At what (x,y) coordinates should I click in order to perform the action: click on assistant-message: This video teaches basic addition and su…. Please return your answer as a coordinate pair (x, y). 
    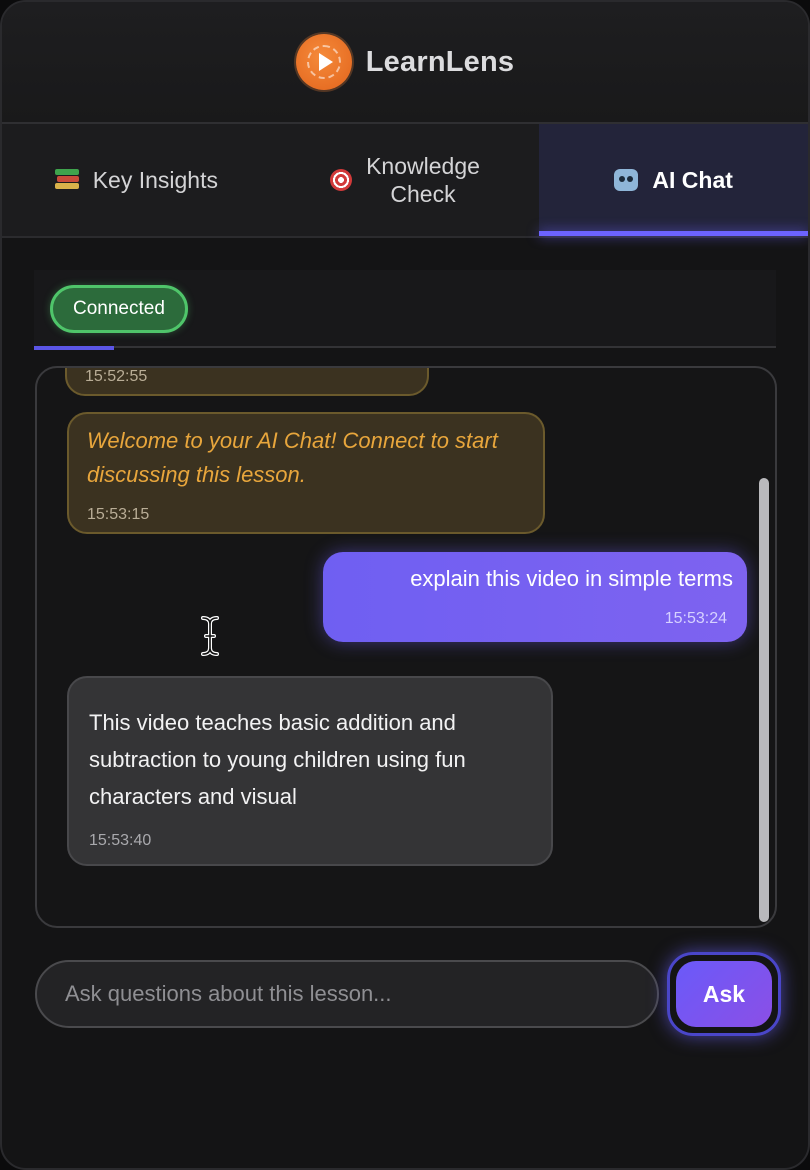
    Looking at the image, I should click on (310, 771).